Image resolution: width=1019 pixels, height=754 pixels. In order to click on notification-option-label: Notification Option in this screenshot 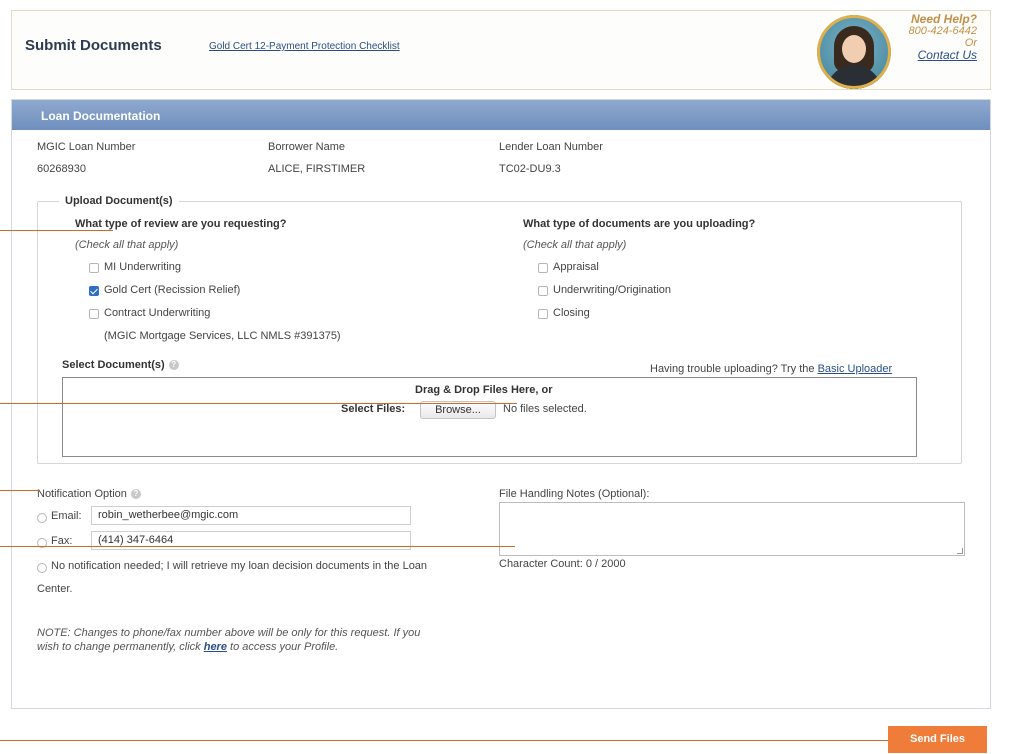, I will do `click(82, 494)`.